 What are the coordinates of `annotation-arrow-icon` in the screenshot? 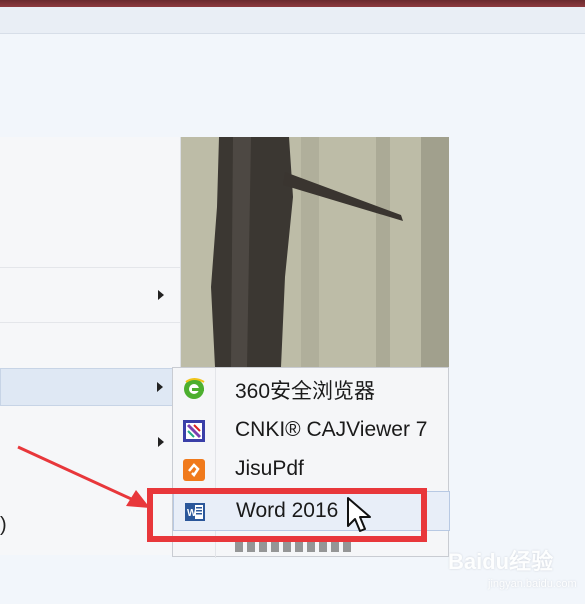 It's located at (83, 476).